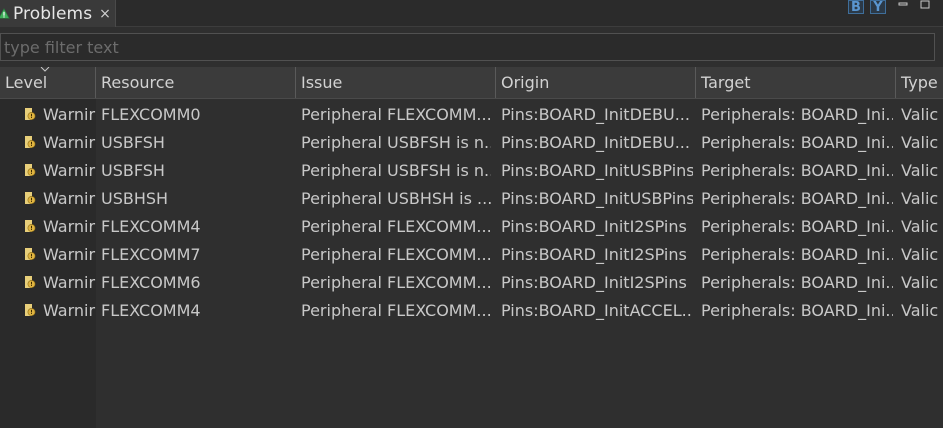 The image size is (943, 428). I want to click on column-header-resource: Resource, so click(196, 82).